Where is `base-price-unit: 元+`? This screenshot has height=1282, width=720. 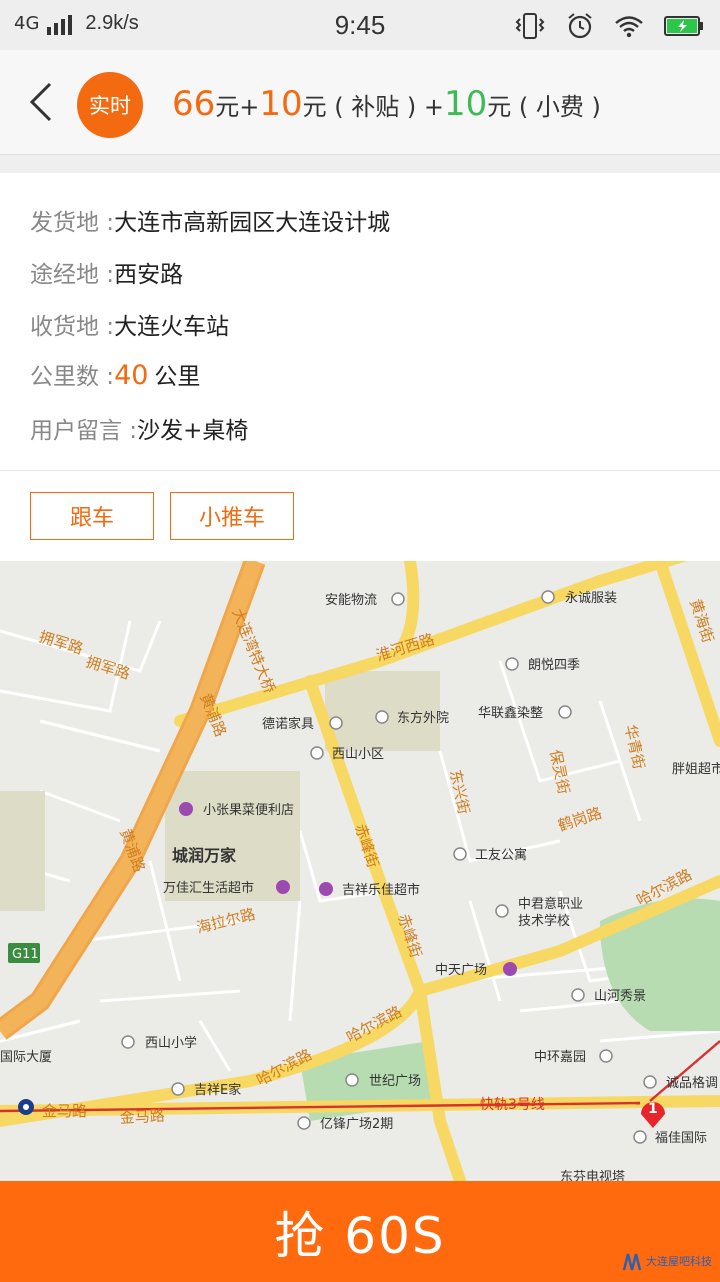 base-price-unit: 元+ is located at coordinates (237, 107).